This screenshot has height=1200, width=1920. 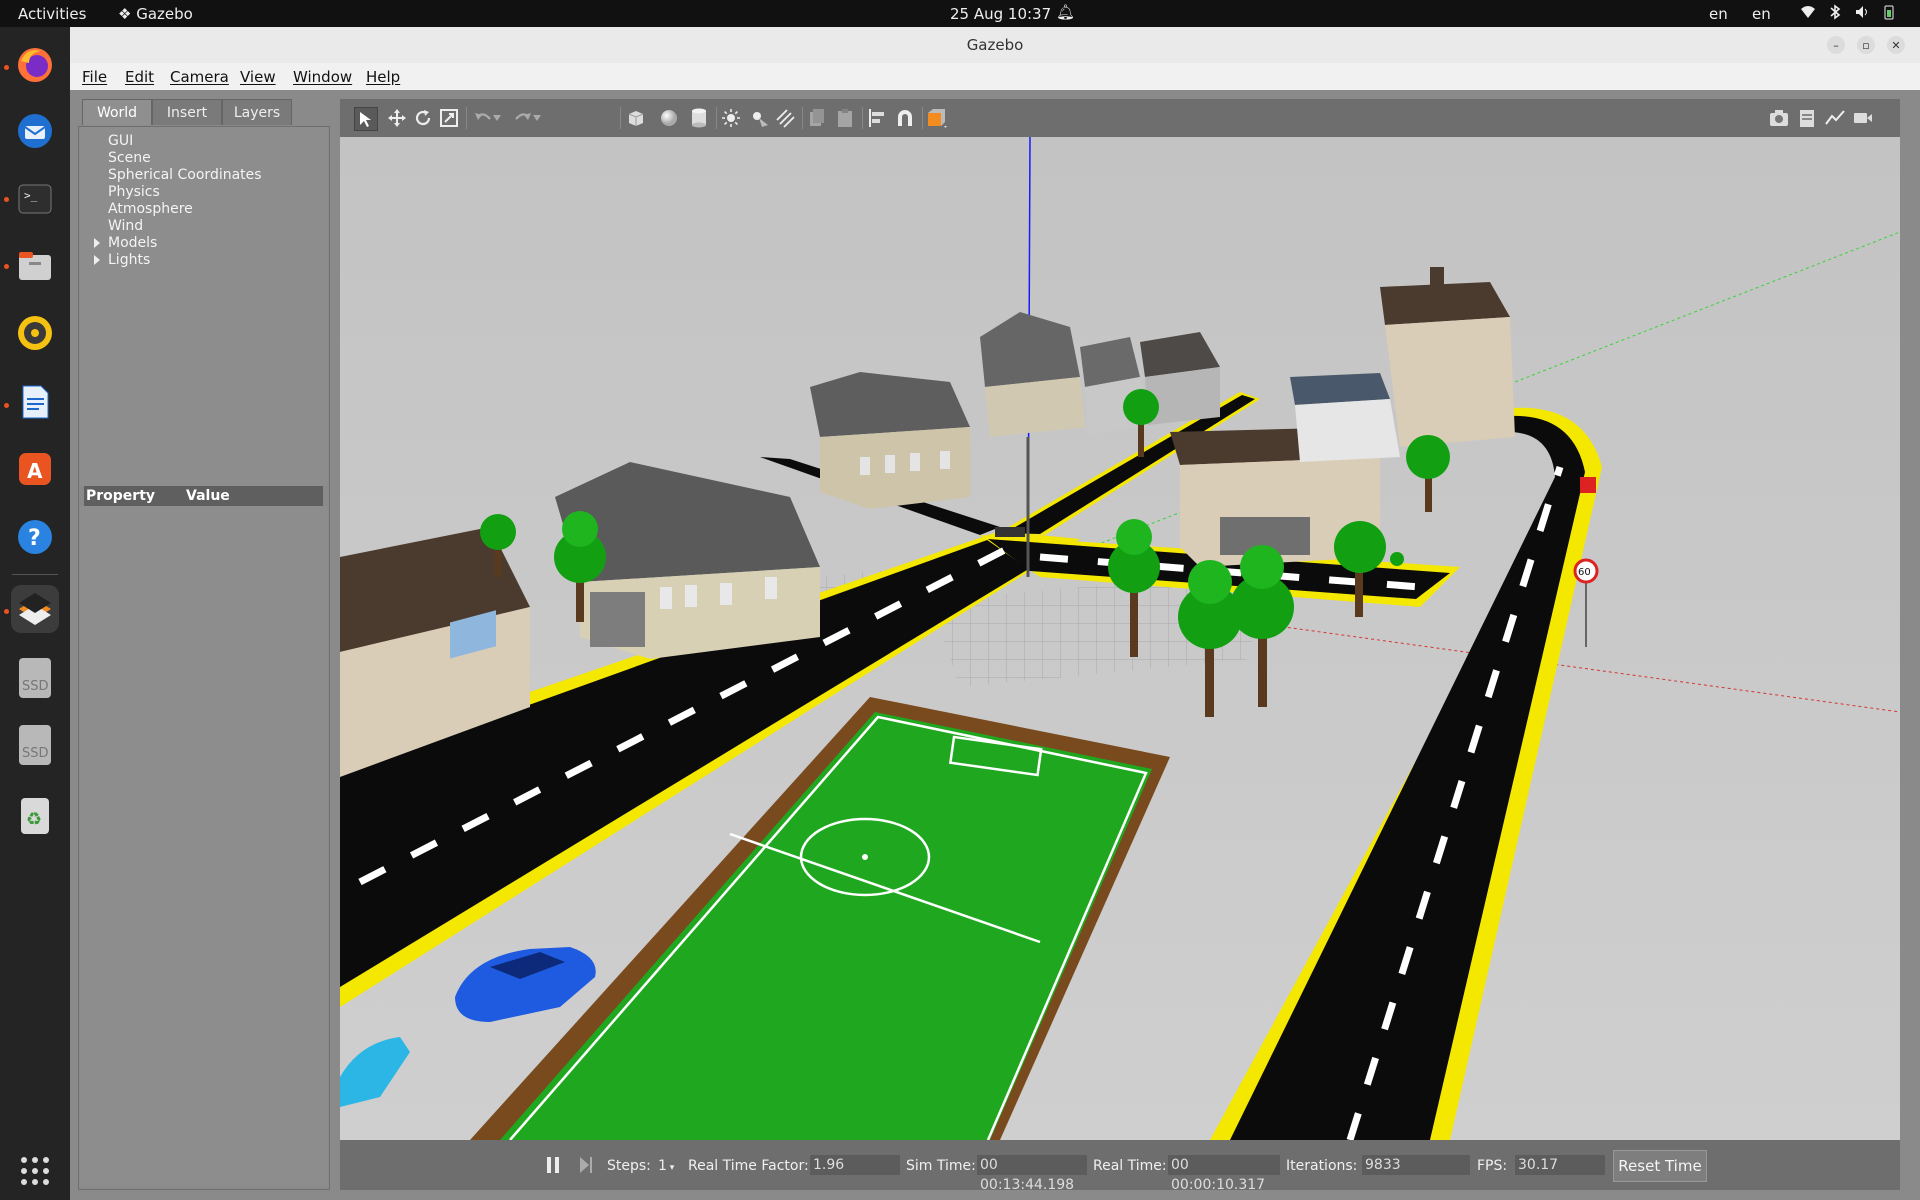 I want to click on menu-file: File, so click(x=94, y=77).